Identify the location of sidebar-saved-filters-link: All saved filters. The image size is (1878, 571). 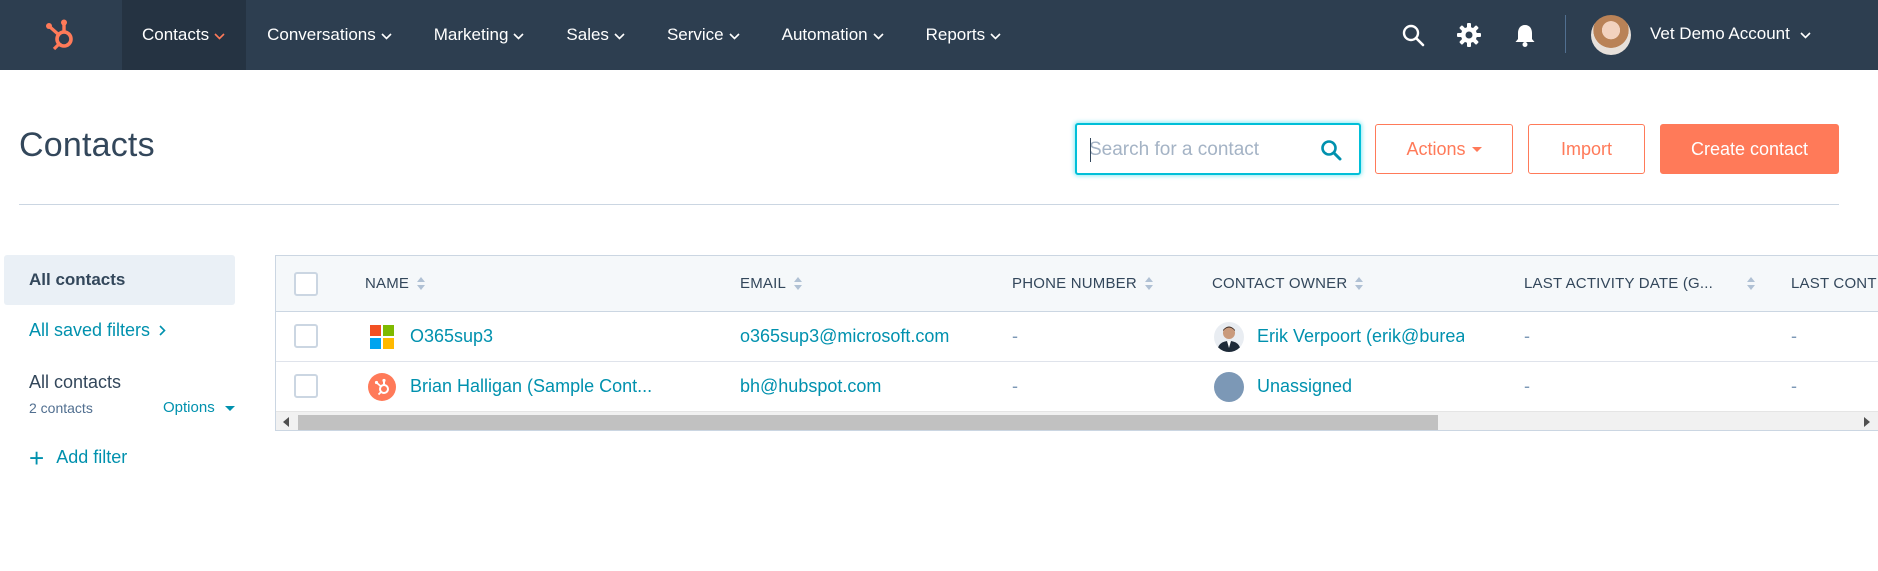
(97, 330).